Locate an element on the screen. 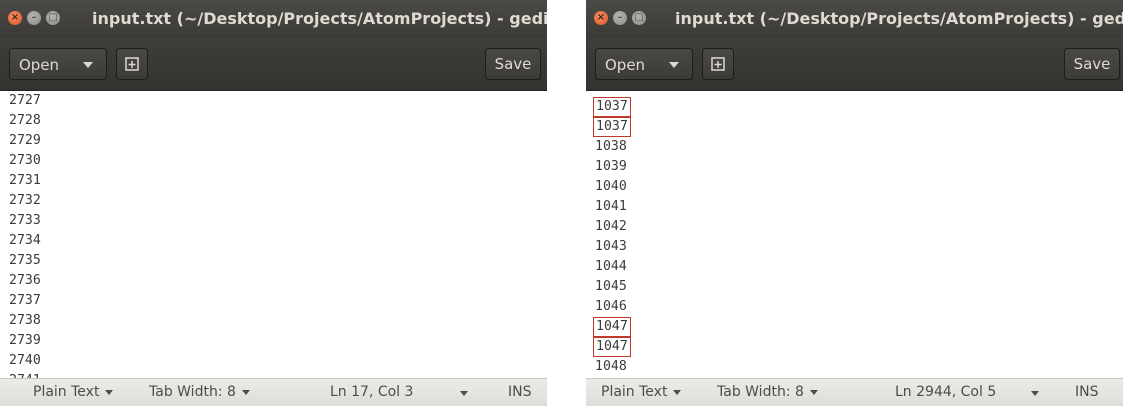 This screenshot has height=406, width=1123. text-line: 2728 is located at coordinates (25, 120).